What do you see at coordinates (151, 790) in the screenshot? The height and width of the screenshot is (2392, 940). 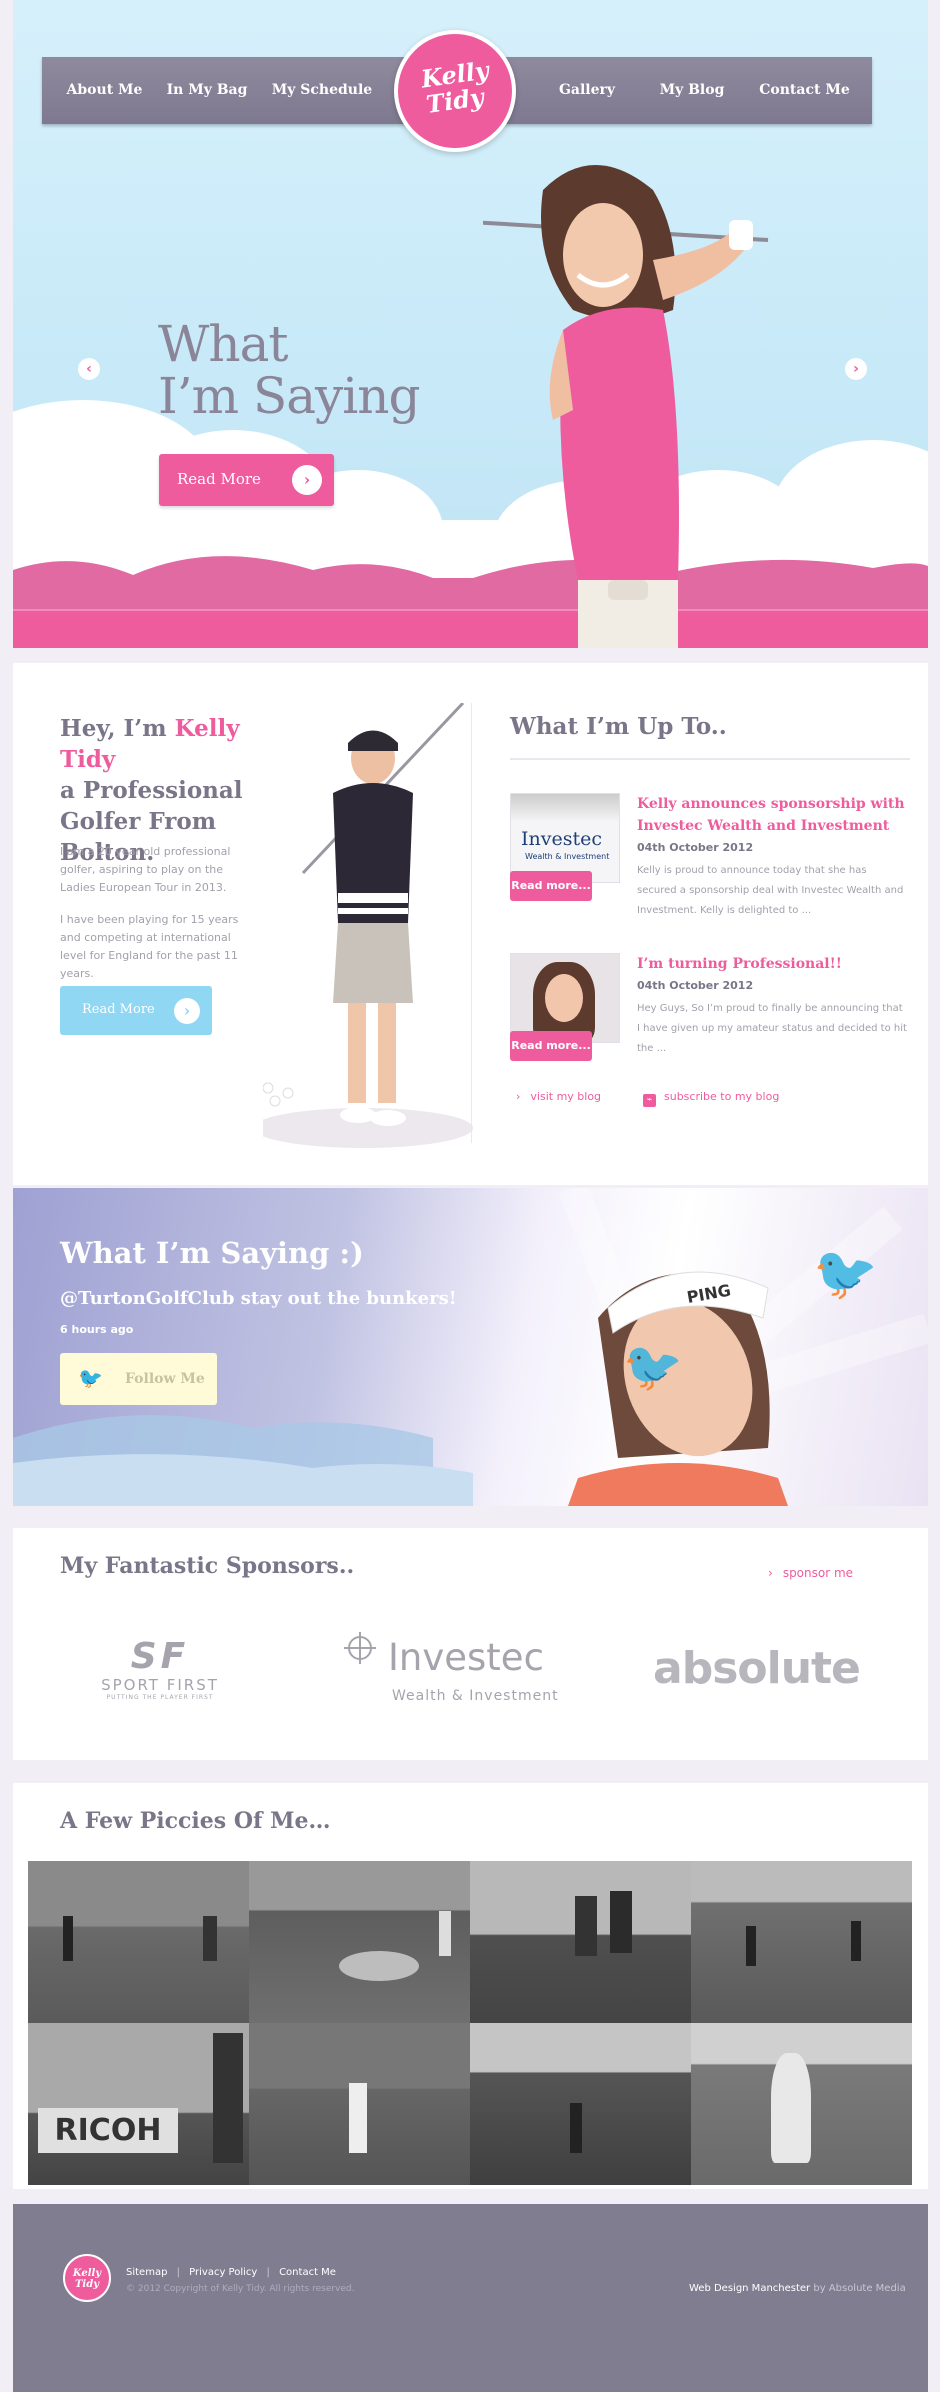 I see `about-heading-line2: a Professional` at bounding box center [151, 790].